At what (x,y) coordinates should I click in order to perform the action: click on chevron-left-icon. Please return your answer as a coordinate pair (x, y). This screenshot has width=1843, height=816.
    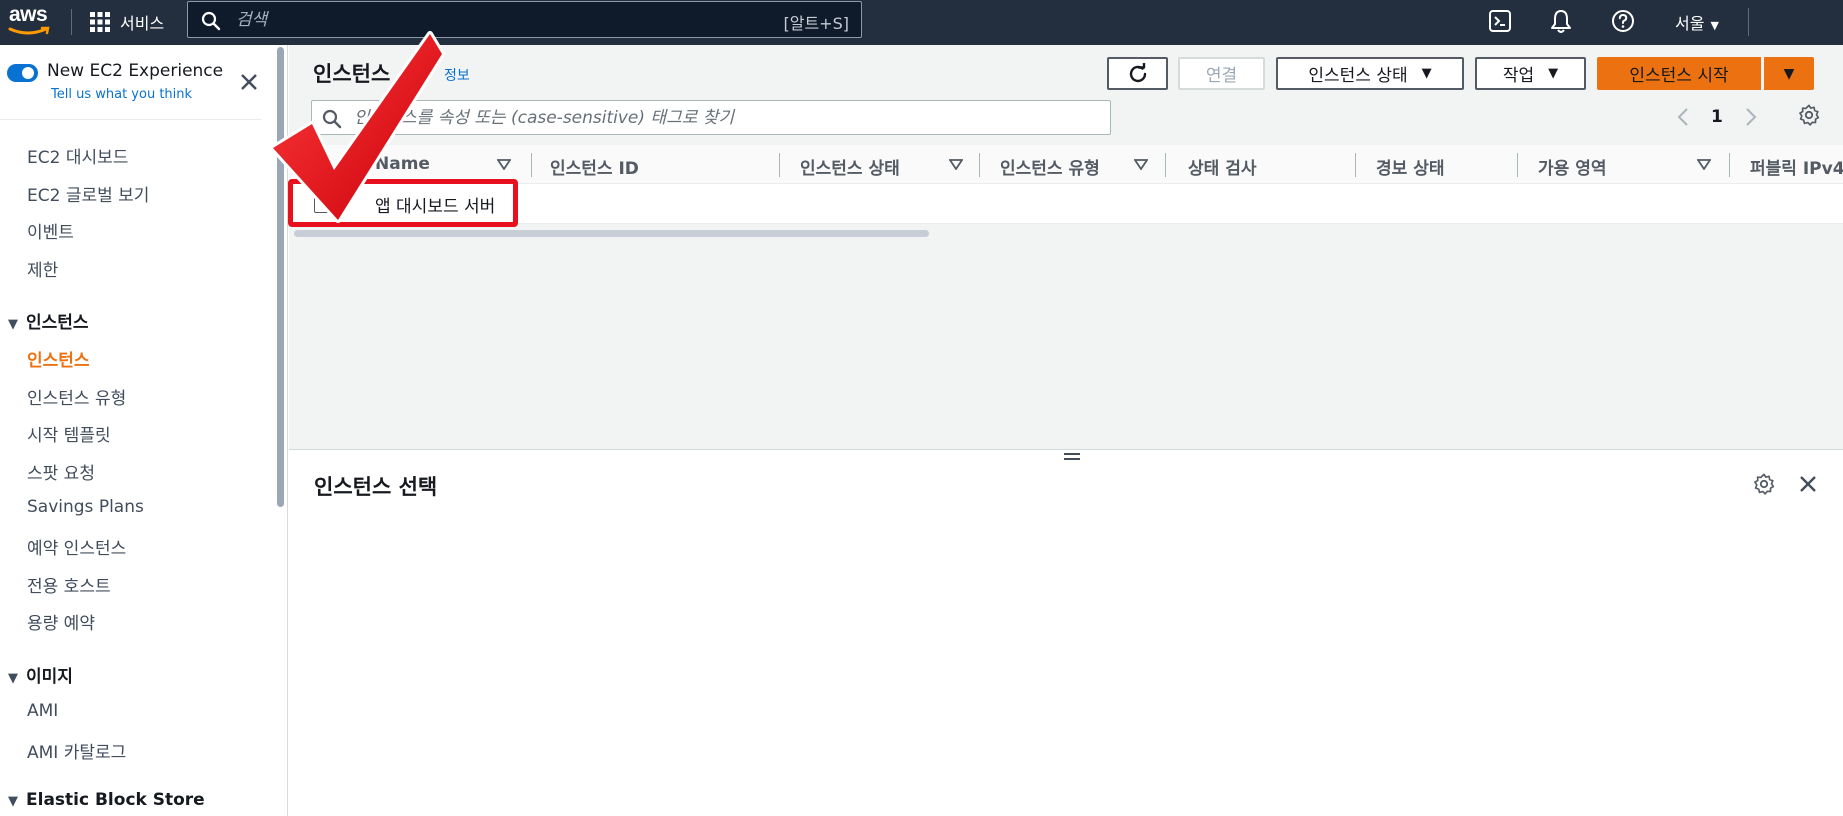
    Looking at the image, I should click on (1683, 117).